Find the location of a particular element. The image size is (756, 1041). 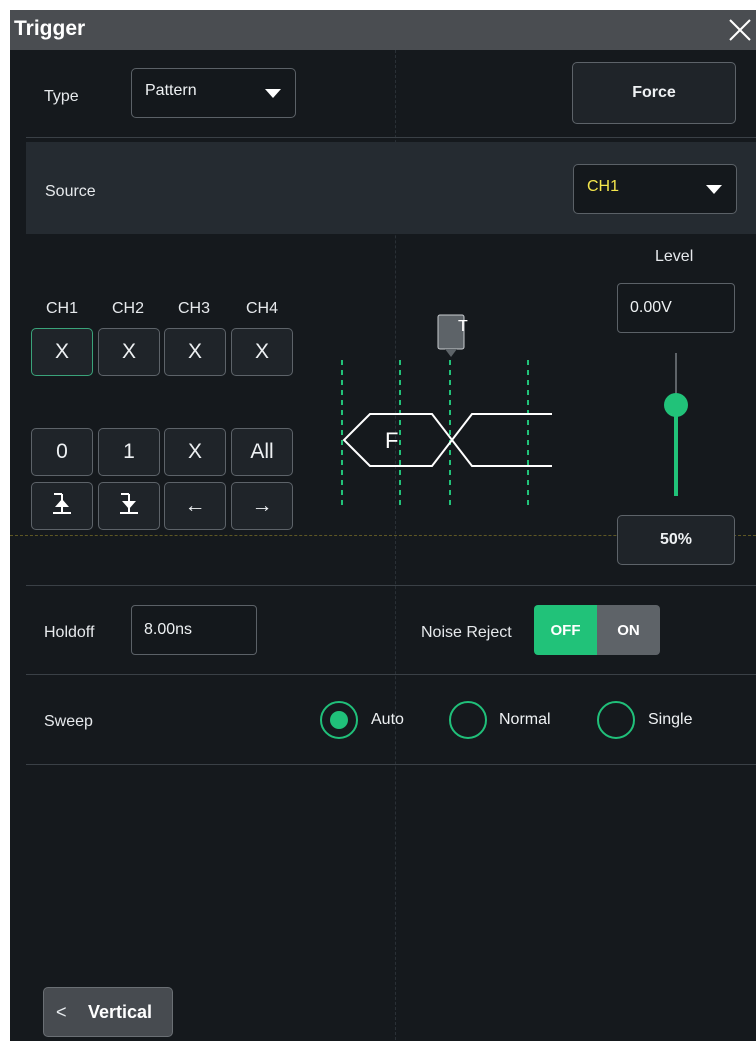

noise-reject-toggle: OFF ON is located at coordinates (597, 630).